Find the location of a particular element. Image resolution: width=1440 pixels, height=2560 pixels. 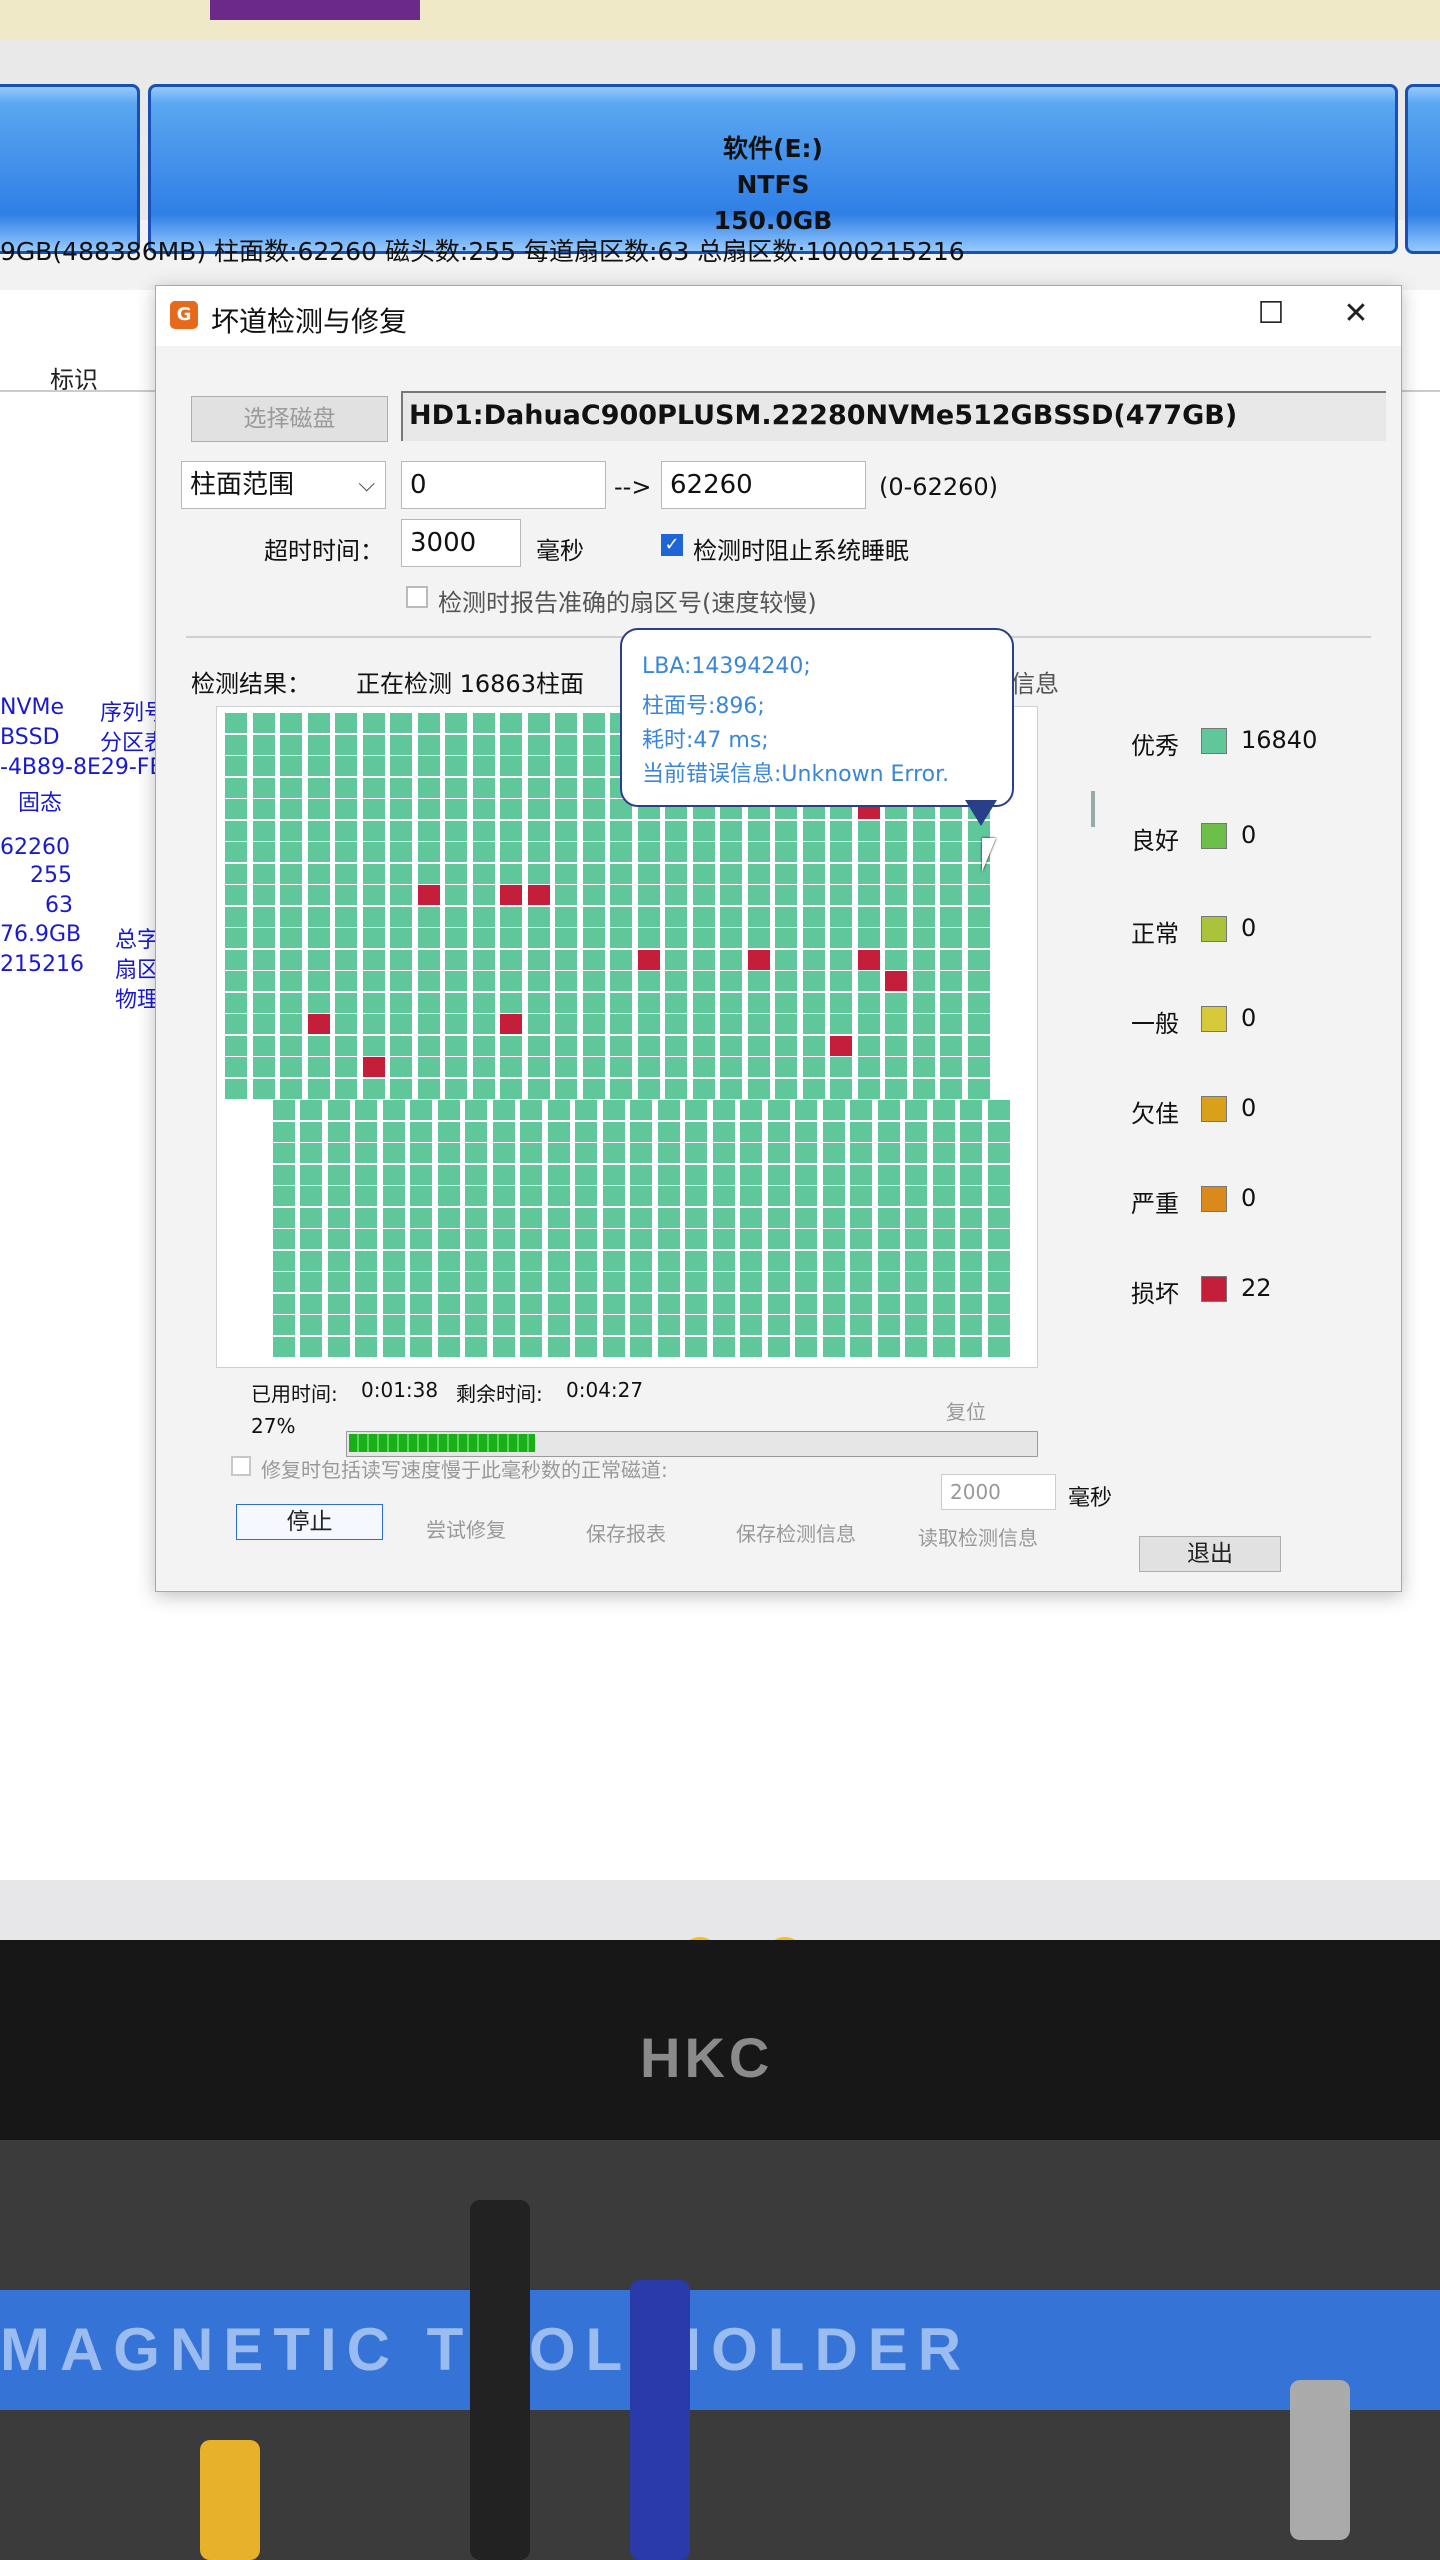

stop-button: 停止 is located at coordinates (309, 1522).